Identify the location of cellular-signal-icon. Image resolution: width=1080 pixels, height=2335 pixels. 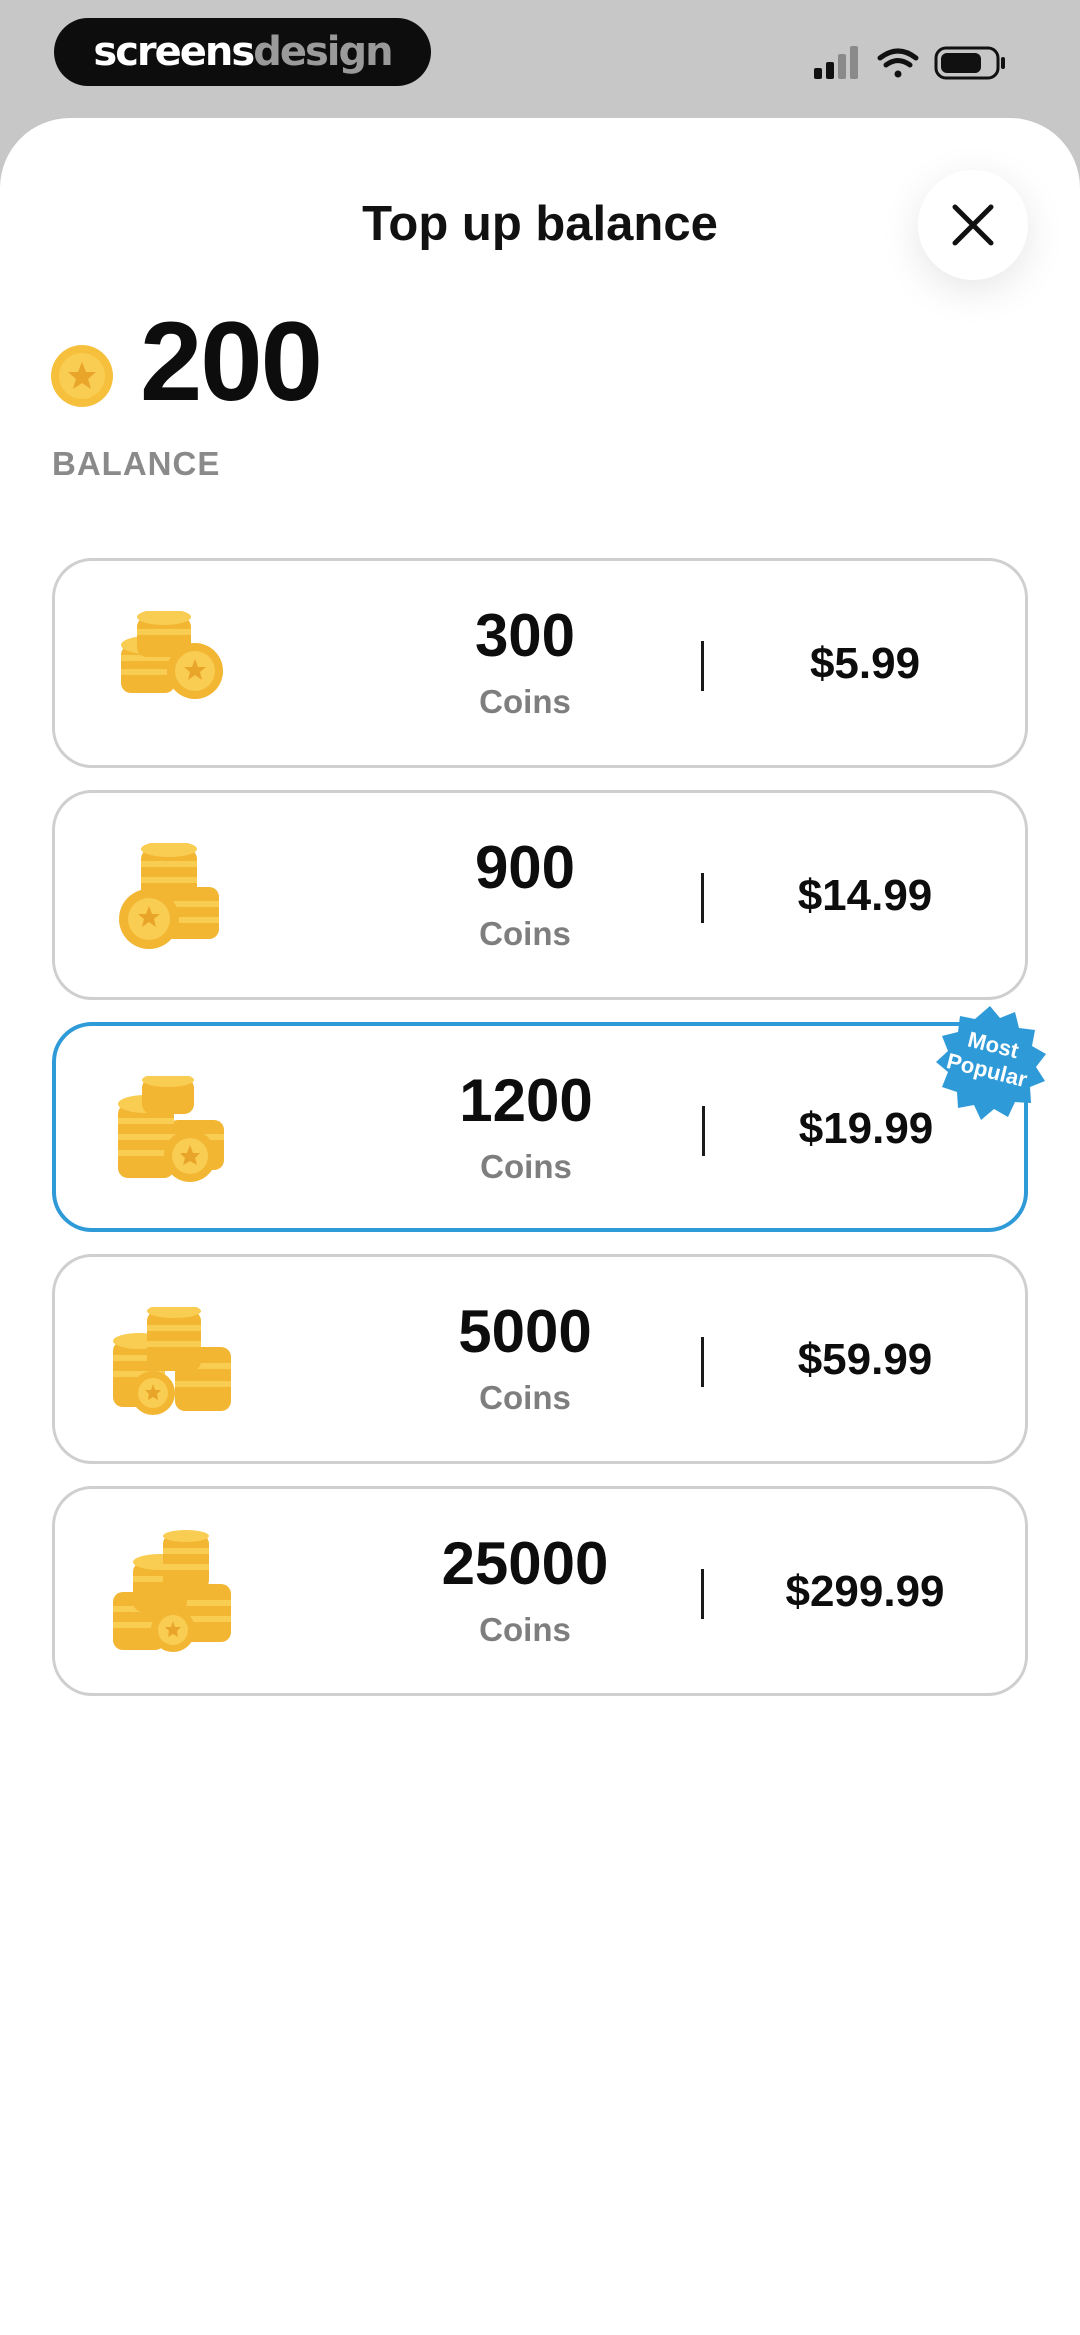
(836, 62).